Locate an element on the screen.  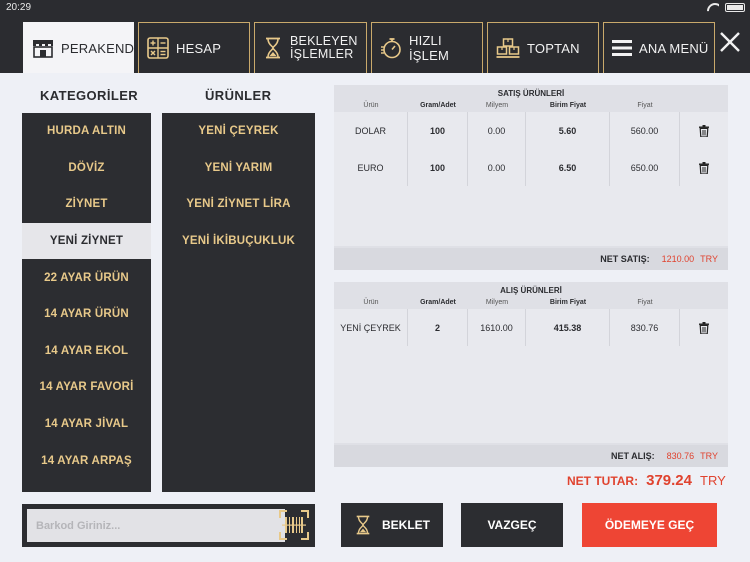
net-purchase-currency: TRY is located at coordinates (709, 456).